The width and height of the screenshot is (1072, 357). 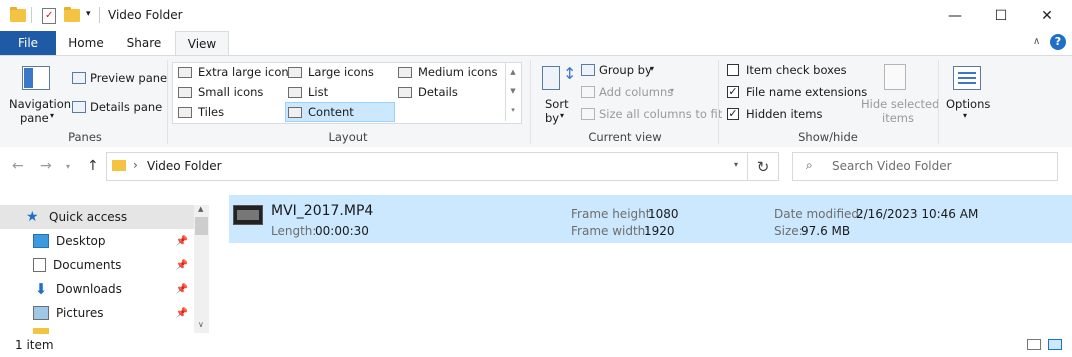 I want to click on sort-by-icon: ↕, so click(x=559, y=78).